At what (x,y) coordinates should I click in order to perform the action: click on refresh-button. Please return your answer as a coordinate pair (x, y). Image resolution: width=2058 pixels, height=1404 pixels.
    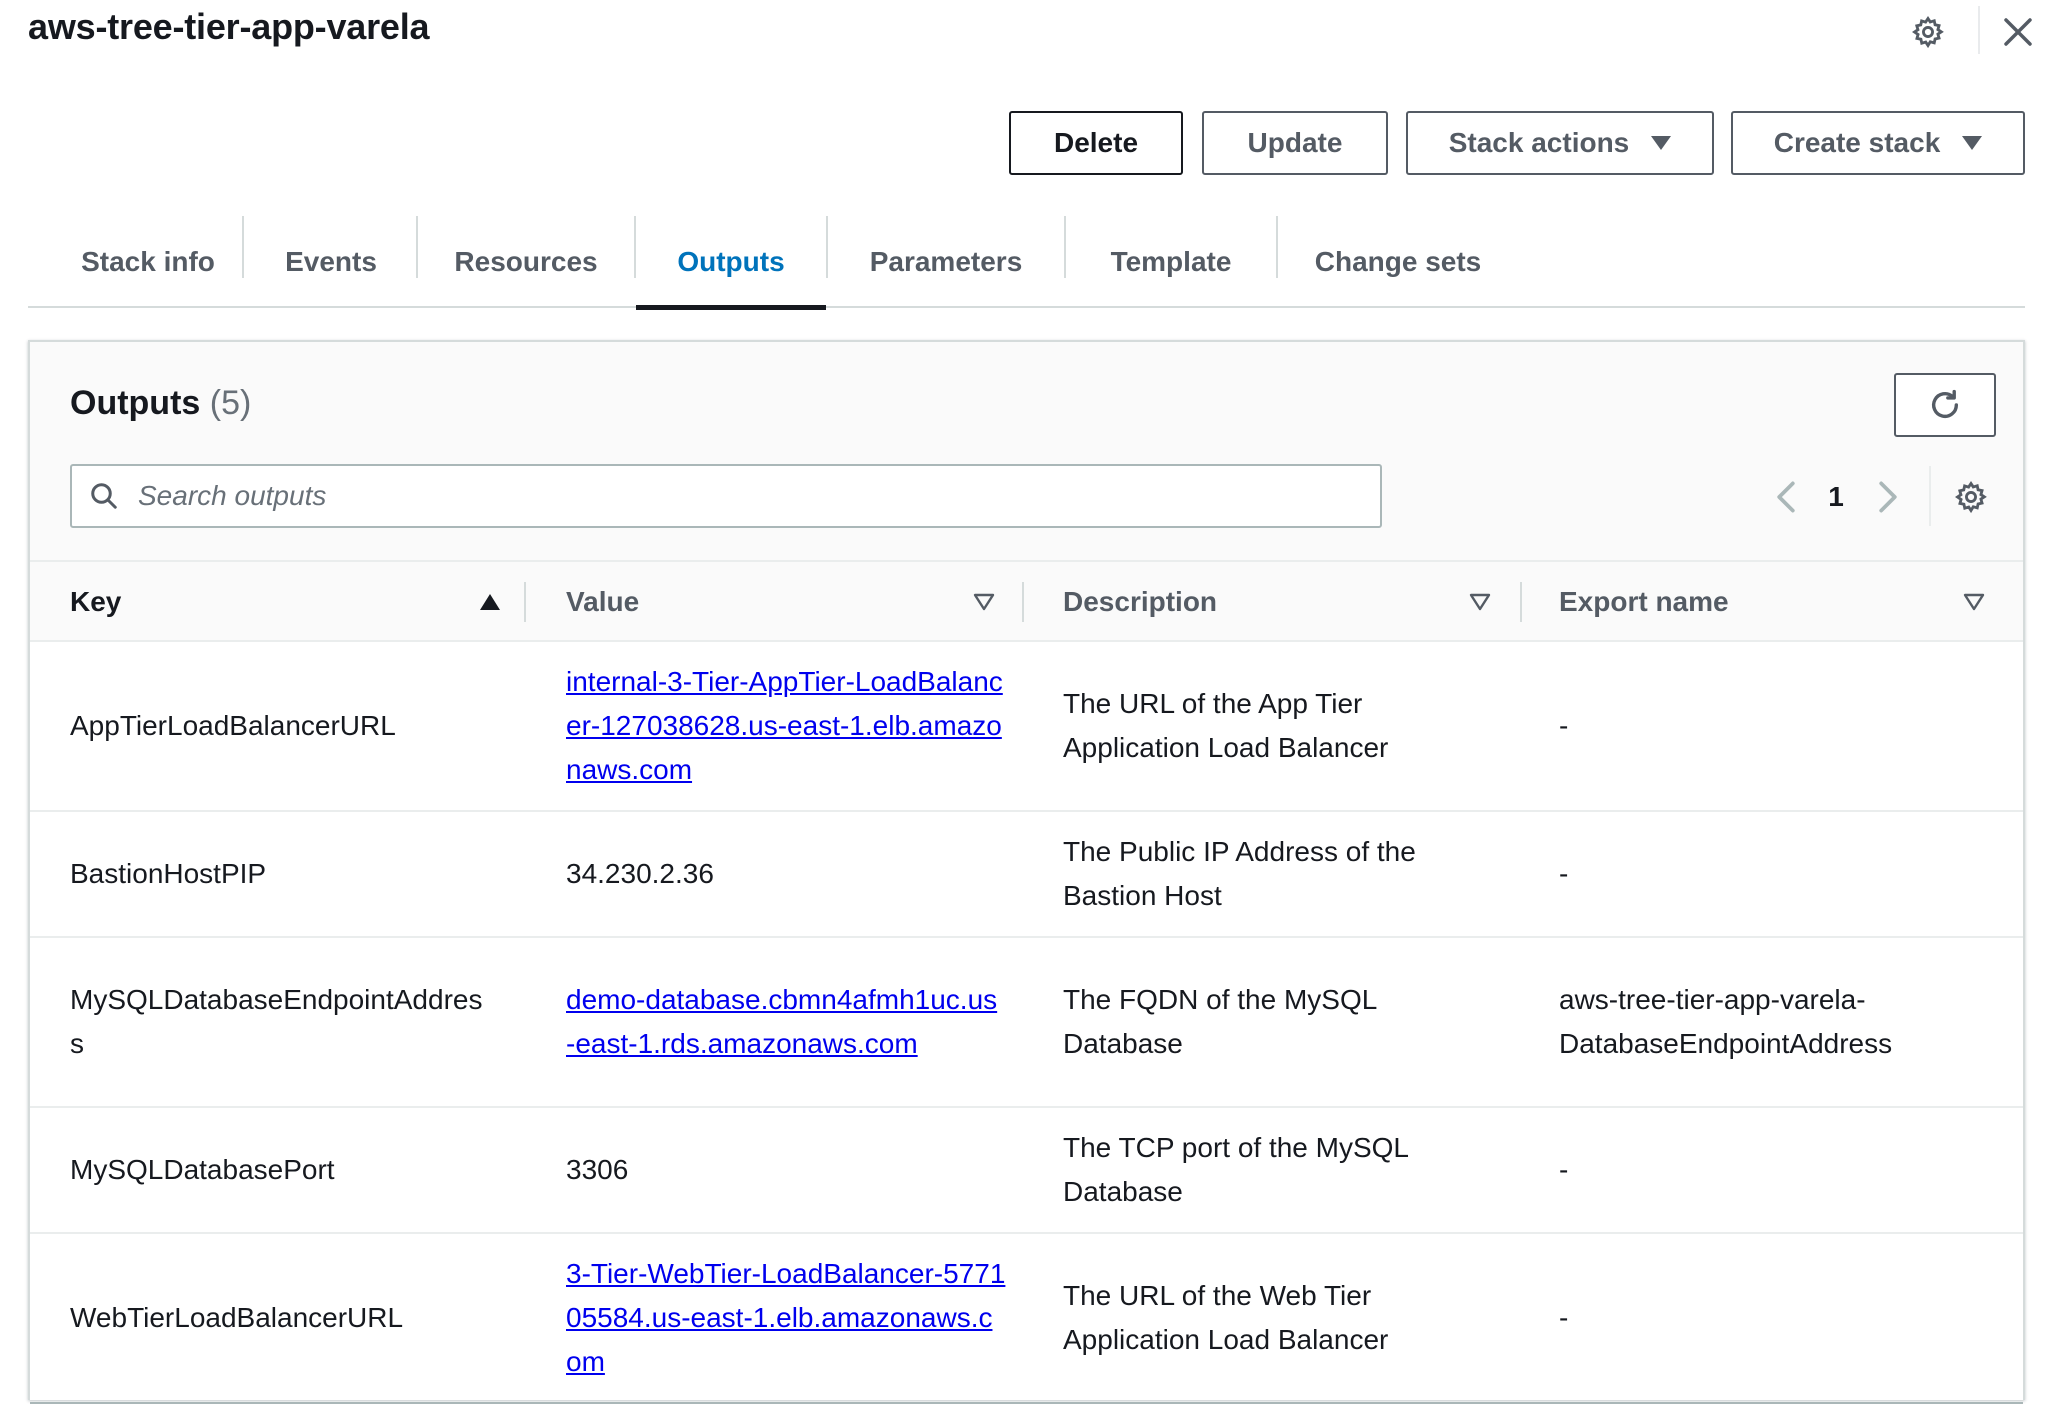
    Looking at the image, I should click on (1945, 405).